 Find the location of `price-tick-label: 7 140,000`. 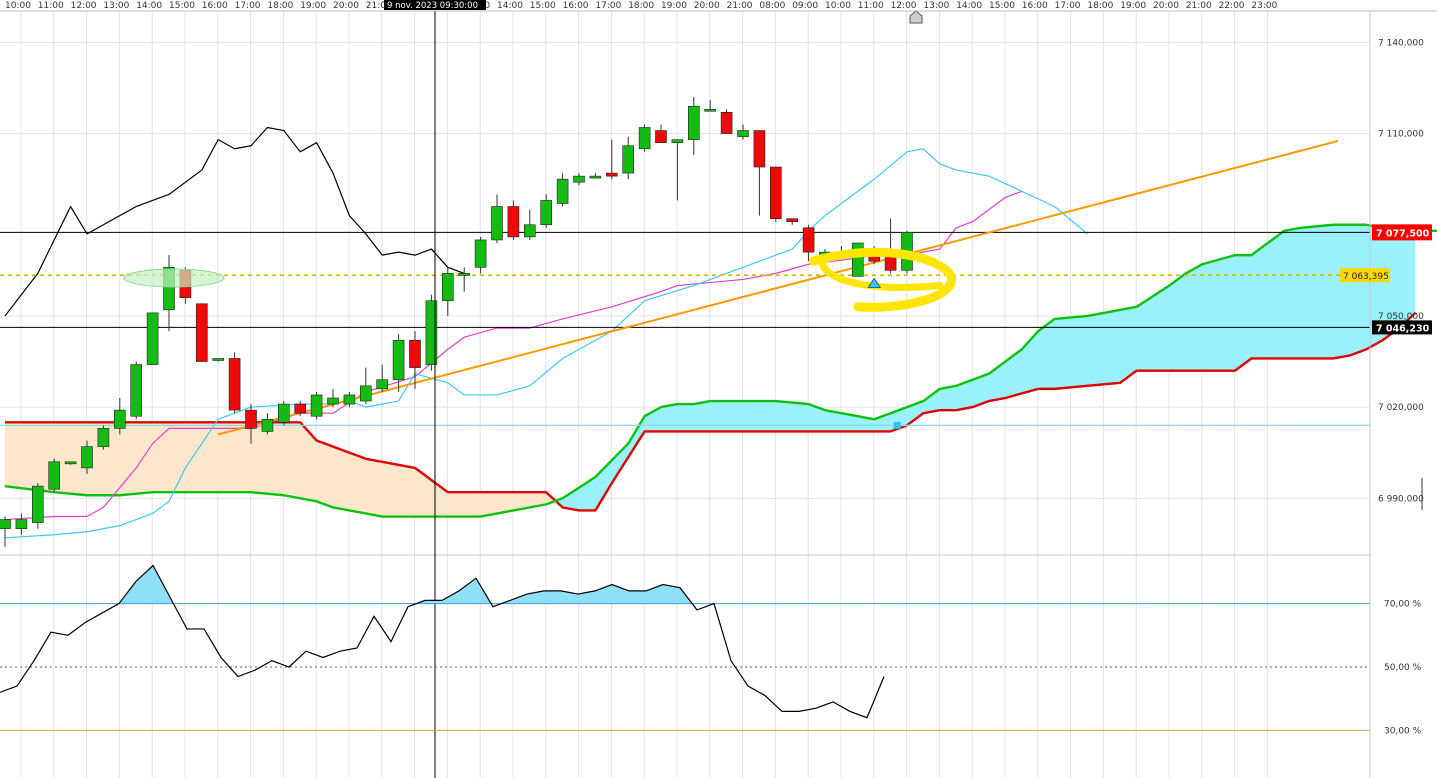

price-tick-label: 7 140,000 is located at coordinates (1401, 43).